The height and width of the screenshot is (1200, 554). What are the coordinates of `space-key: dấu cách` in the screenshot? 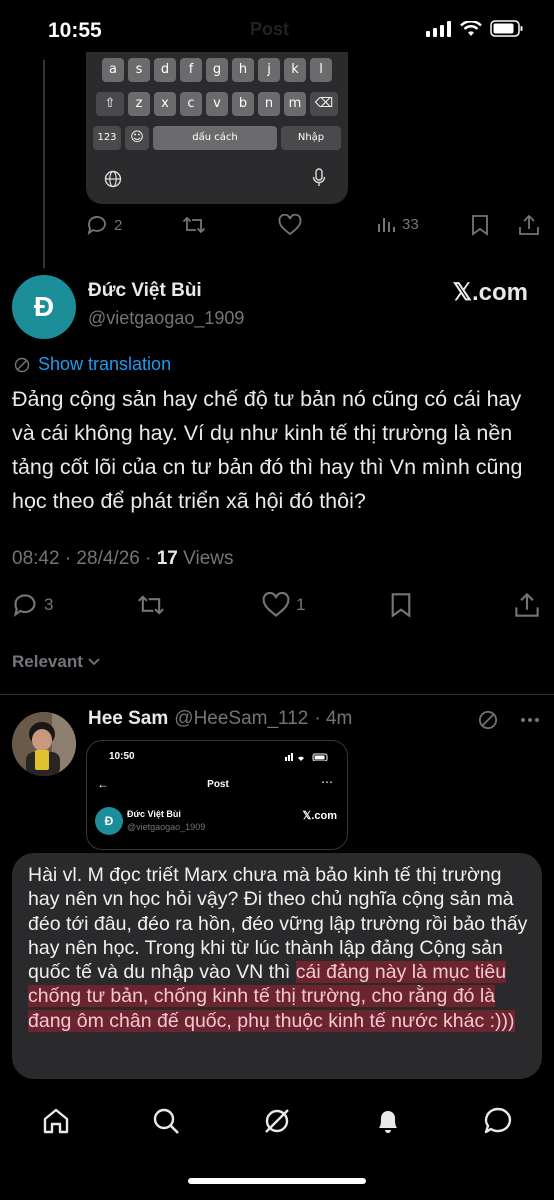 It's located at (215, 138).